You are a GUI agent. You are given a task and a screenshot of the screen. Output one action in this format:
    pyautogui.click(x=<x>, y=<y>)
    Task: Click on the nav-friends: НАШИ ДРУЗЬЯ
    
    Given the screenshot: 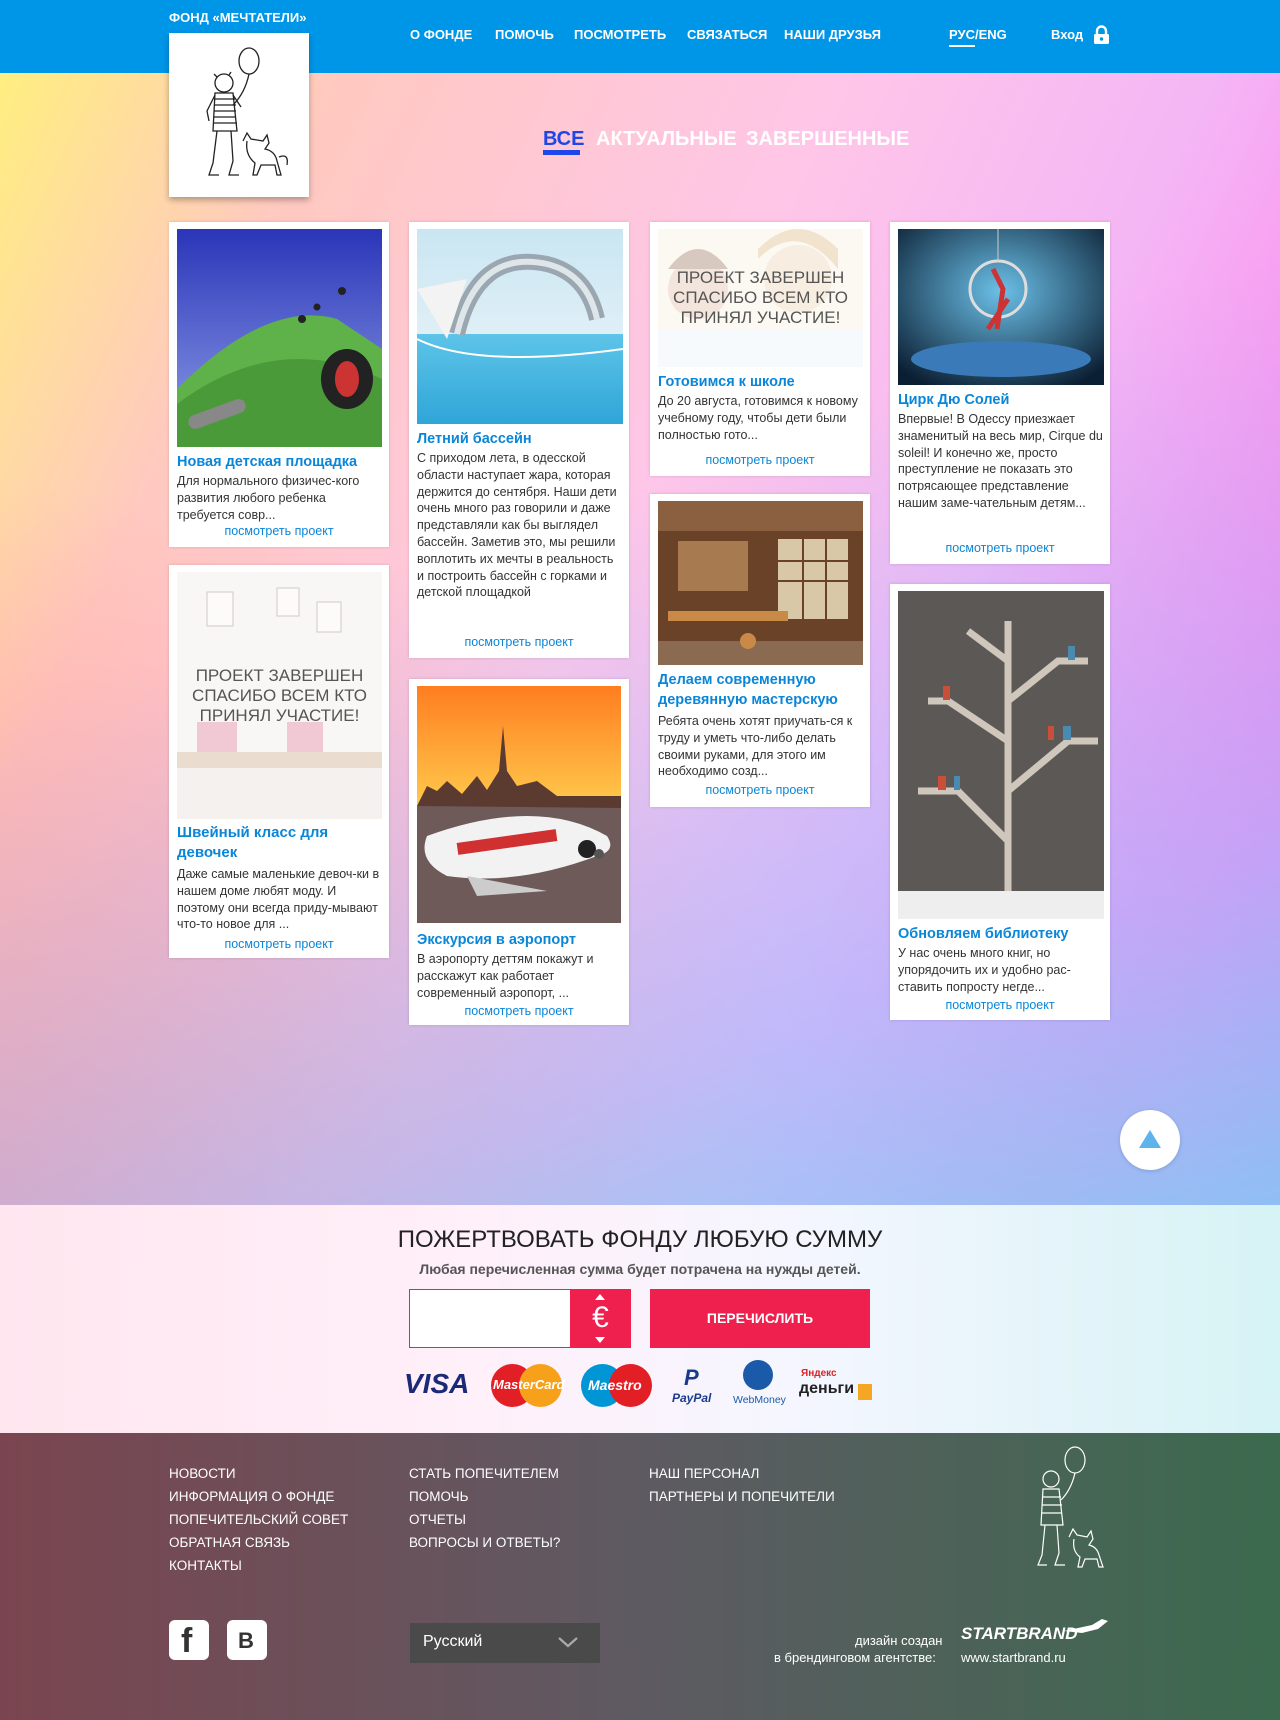 What is the action you would take?
    pyautogui.click(x=832, y=34)
    